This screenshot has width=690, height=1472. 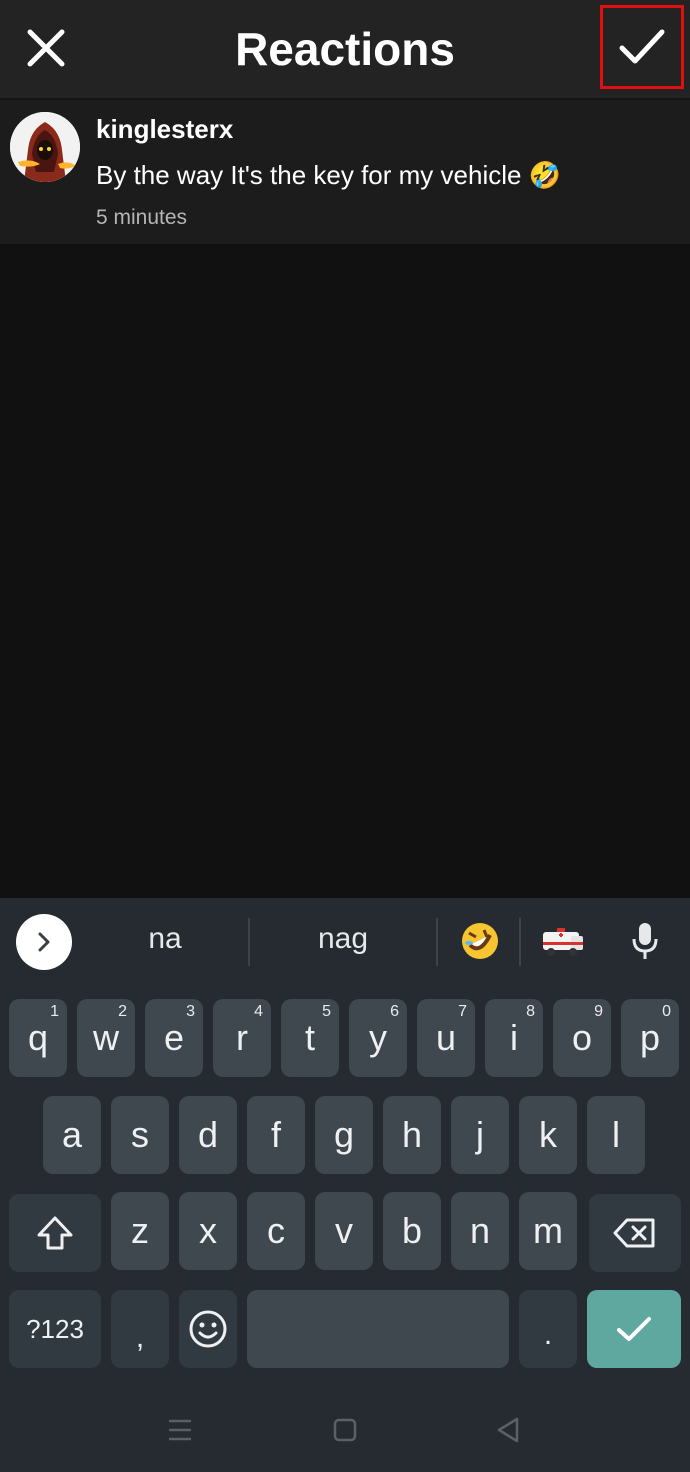 I want to click on key-e: e3, so click(x=174, y=1038).